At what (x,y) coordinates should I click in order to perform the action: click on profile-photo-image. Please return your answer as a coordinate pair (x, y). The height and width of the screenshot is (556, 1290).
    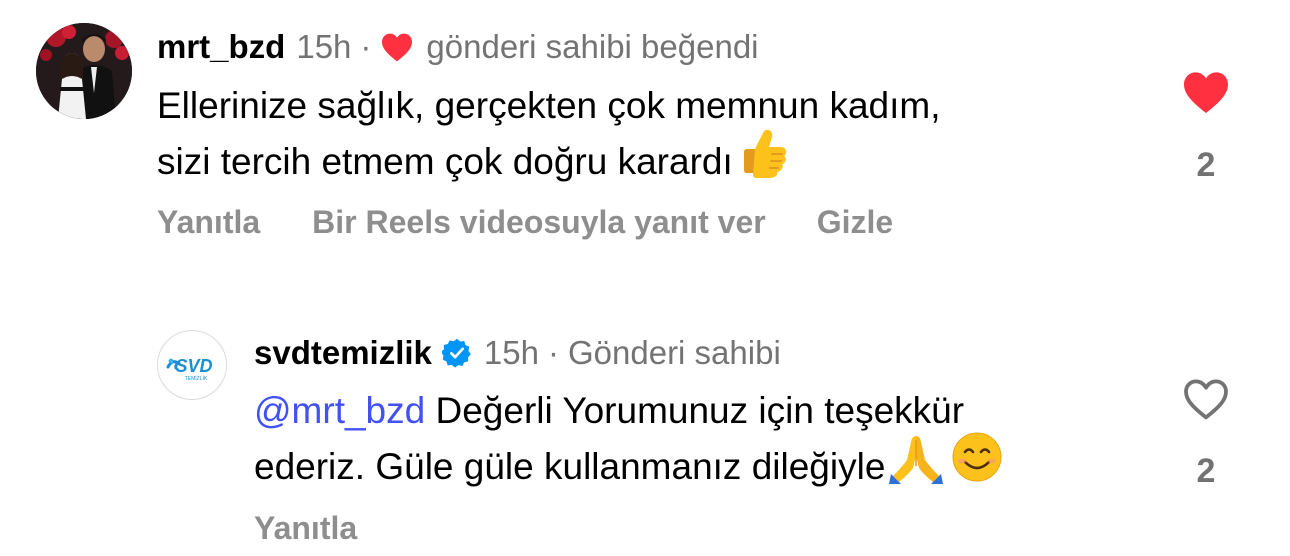
    Looking at the image, I should click on (84, 71).